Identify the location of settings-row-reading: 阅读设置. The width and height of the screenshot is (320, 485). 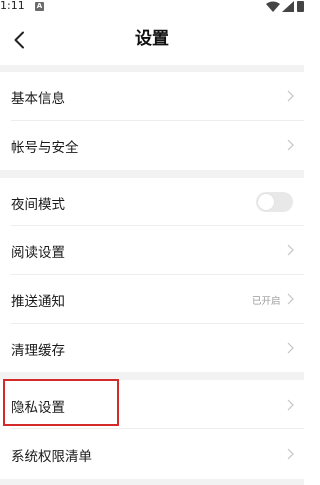
(152, 250).